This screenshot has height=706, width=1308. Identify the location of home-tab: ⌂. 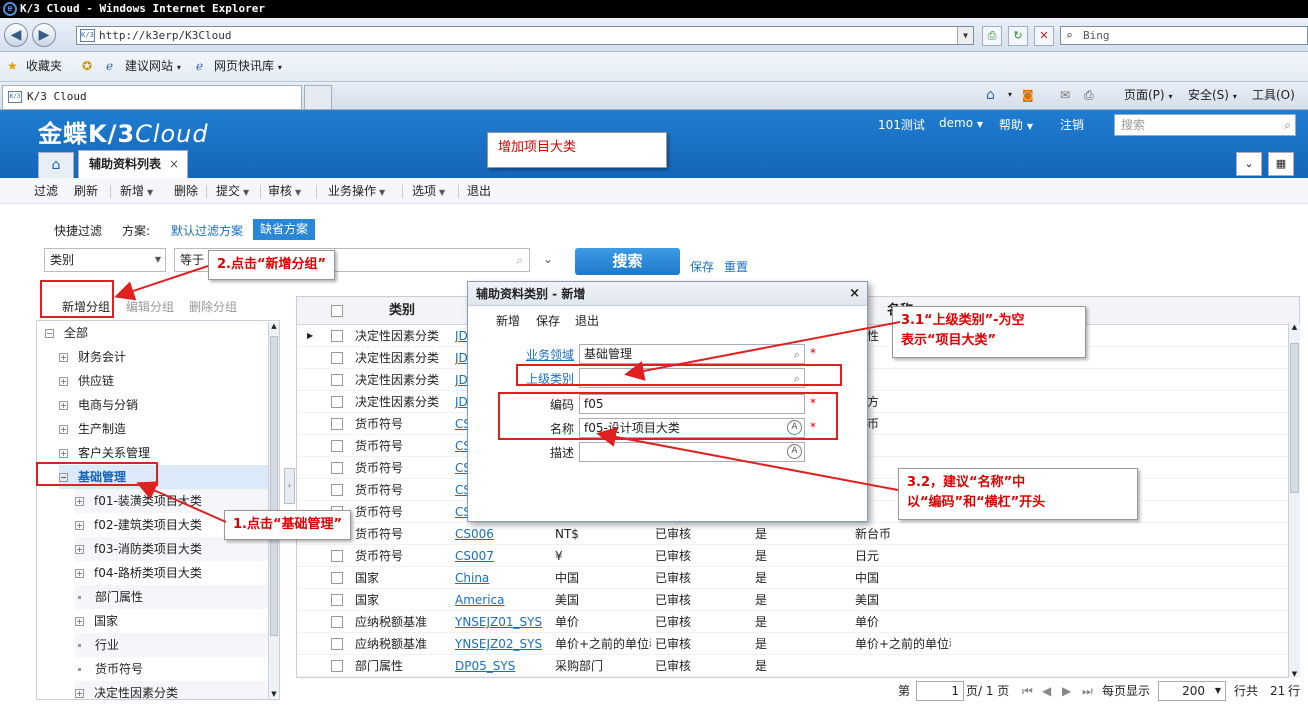
(56, 165).